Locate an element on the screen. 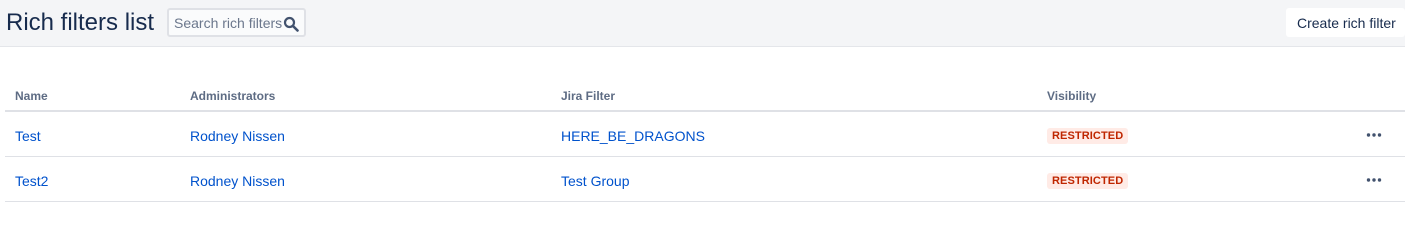 This screenshot has width=1405, height=251. jira-filter-link: Test Group is located at coordinates (595, 181).